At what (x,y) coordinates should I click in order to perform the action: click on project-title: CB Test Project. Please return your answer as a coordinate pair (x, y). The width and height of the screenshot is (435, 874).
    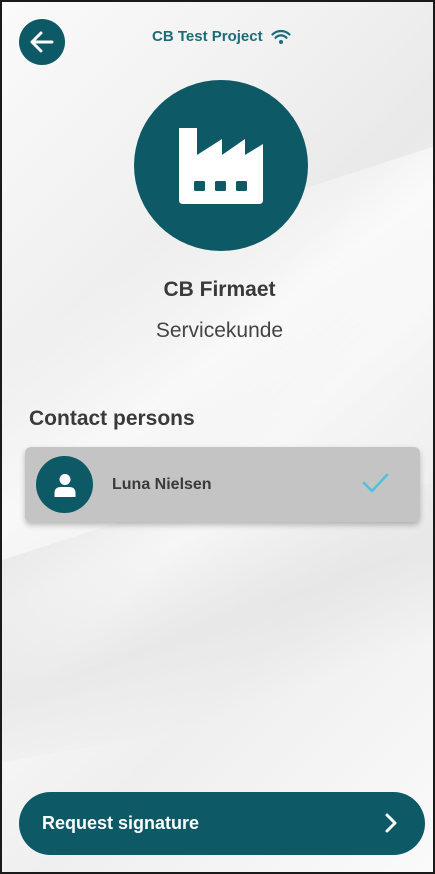
    Looking at the image, I should click on (207, 36).